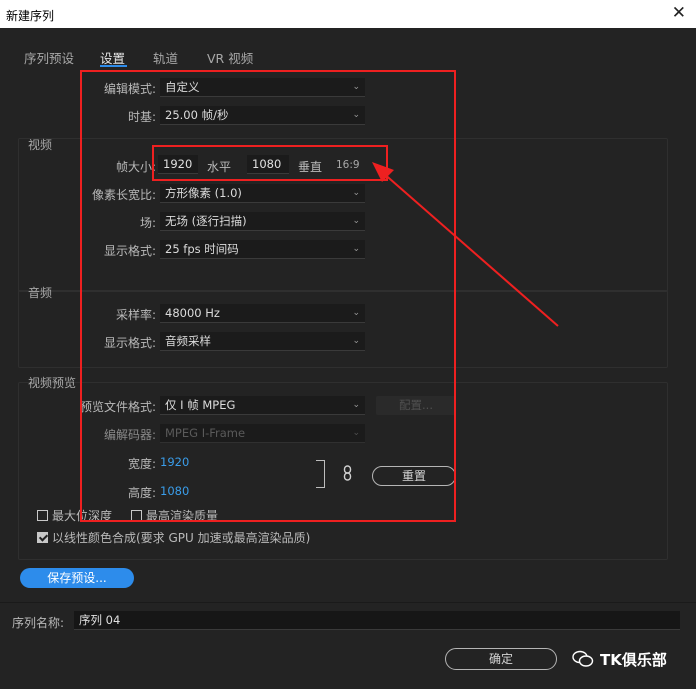 Image resolution: width=696 pixels, height=689 pixels. What do you see at coordinates (181, 538) in the screenshot?
I see `linear-color-label: 以线性颜色合成(要求 GPU 加速或最高渲染品质)` at bounding box center [181, 538].